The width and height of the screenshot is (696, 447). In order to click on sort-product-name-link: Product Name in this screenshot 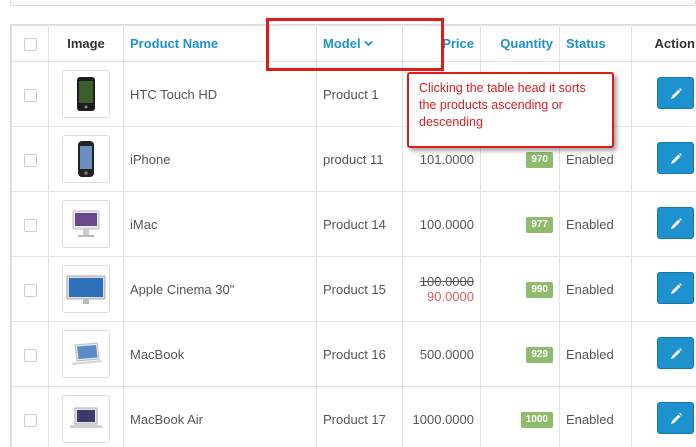, I will do `click(174, 43)`.